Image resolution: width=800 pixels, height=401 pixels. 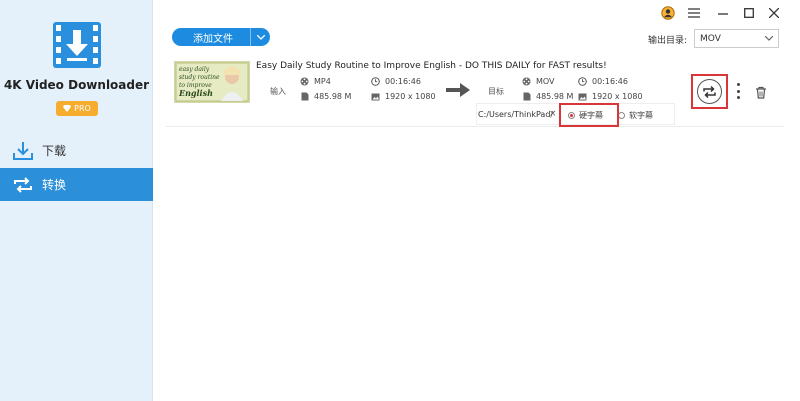 I want to click on input-size: 485.98 M, so click(x=325, y=96).